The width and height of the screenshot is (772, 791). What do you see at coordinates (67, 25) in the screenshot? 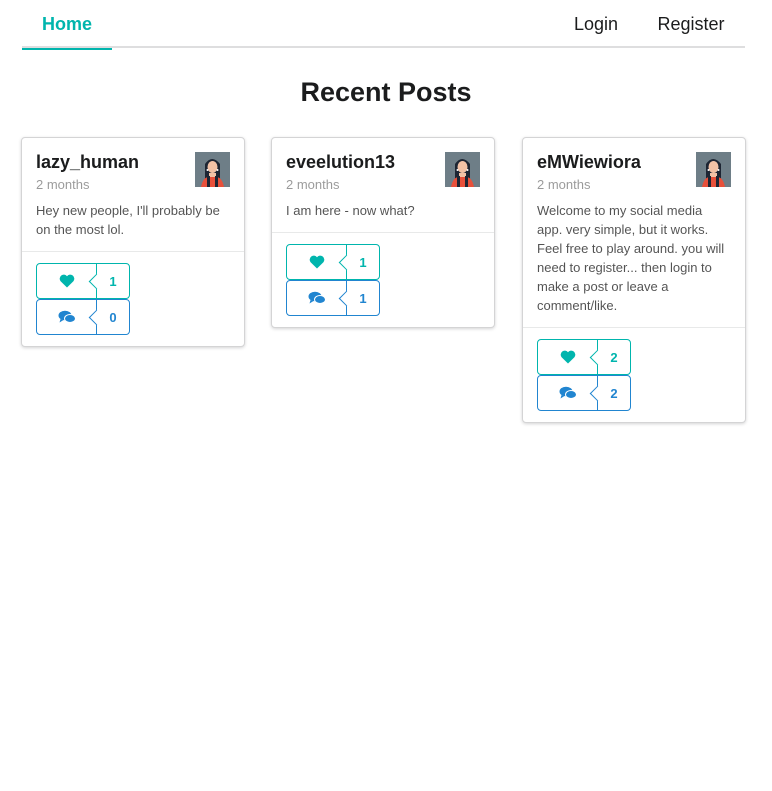
I see `nav-home: Home` at bounding box center [67, 25].